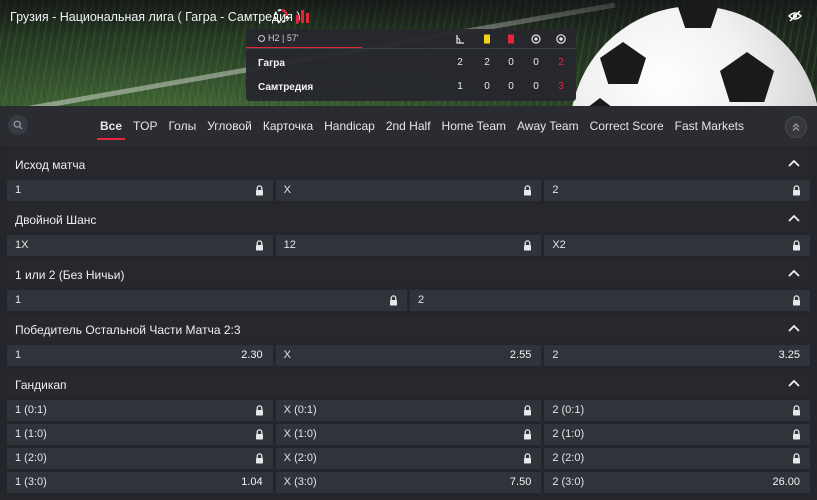 Image resolution: width=817 pixels, height=500 pixels. Describe the element at coordinates (795, 16) in the screenshot. I see `hide-eye-icon` at that location.